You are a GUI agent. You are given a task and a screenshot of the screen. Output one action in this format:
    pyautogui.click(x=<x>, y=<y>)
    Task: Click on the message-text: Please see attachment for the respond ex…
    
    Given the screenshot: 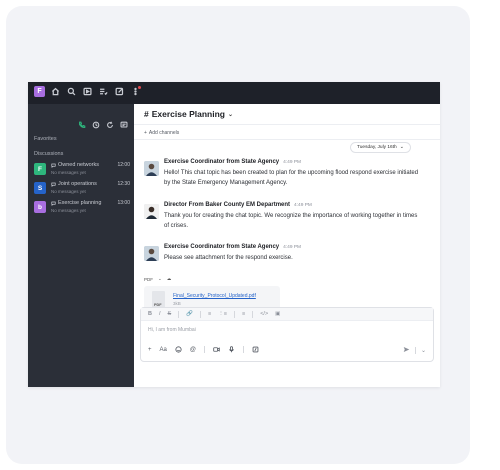 What is the action you would take?
    pyautogui.click(x=228, y=258)
    